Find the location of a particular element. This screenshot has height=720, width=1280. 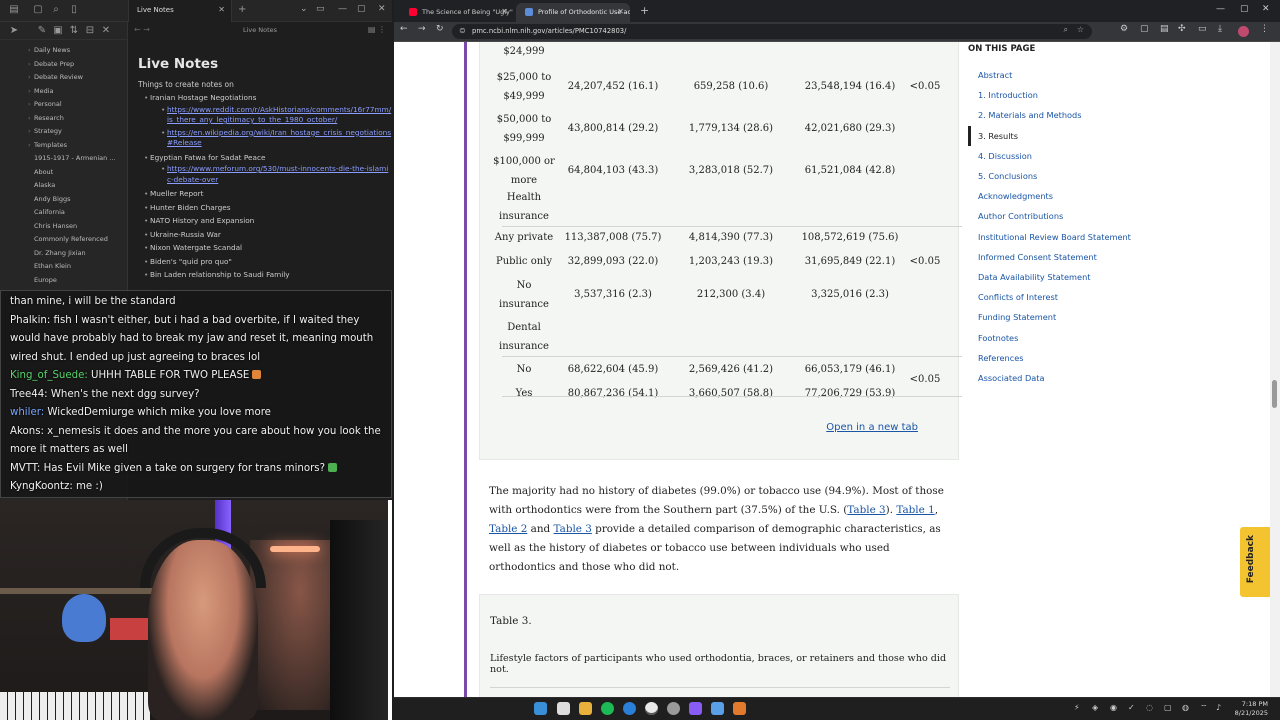

toc-item: 3. Results is located at coordinates (998, 136).